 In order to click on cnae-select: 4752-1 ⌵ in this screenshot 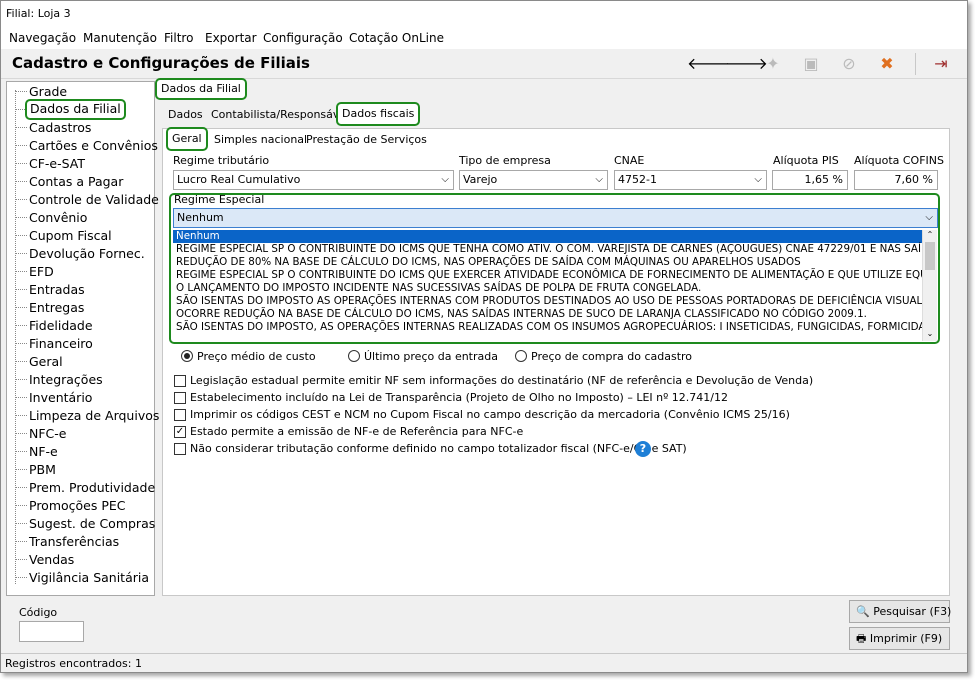, I will do `click(690, 180)`.